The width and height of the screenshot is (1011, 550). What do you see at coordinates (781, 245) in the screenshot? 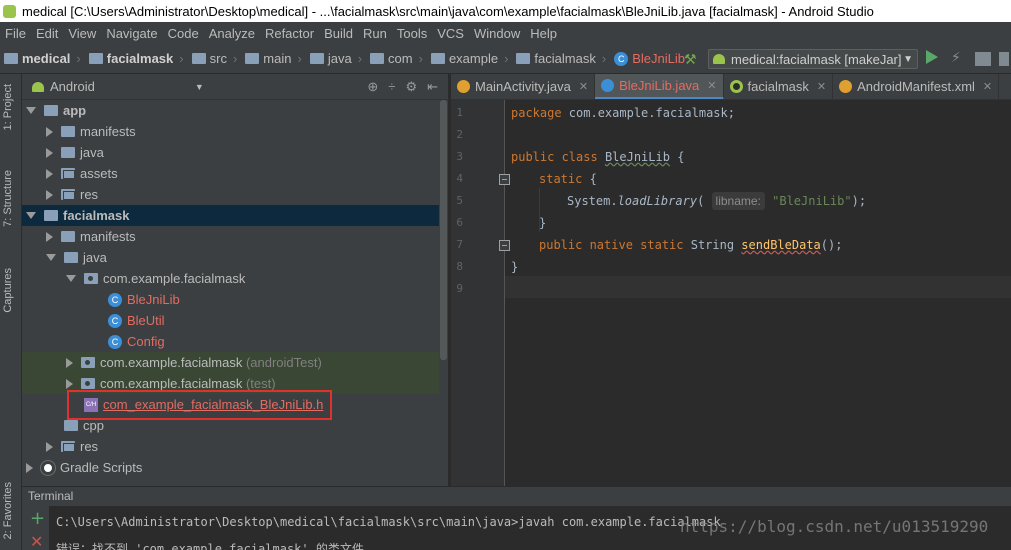
I see `code-token: sendBleData` at bounding box center [781, 245].